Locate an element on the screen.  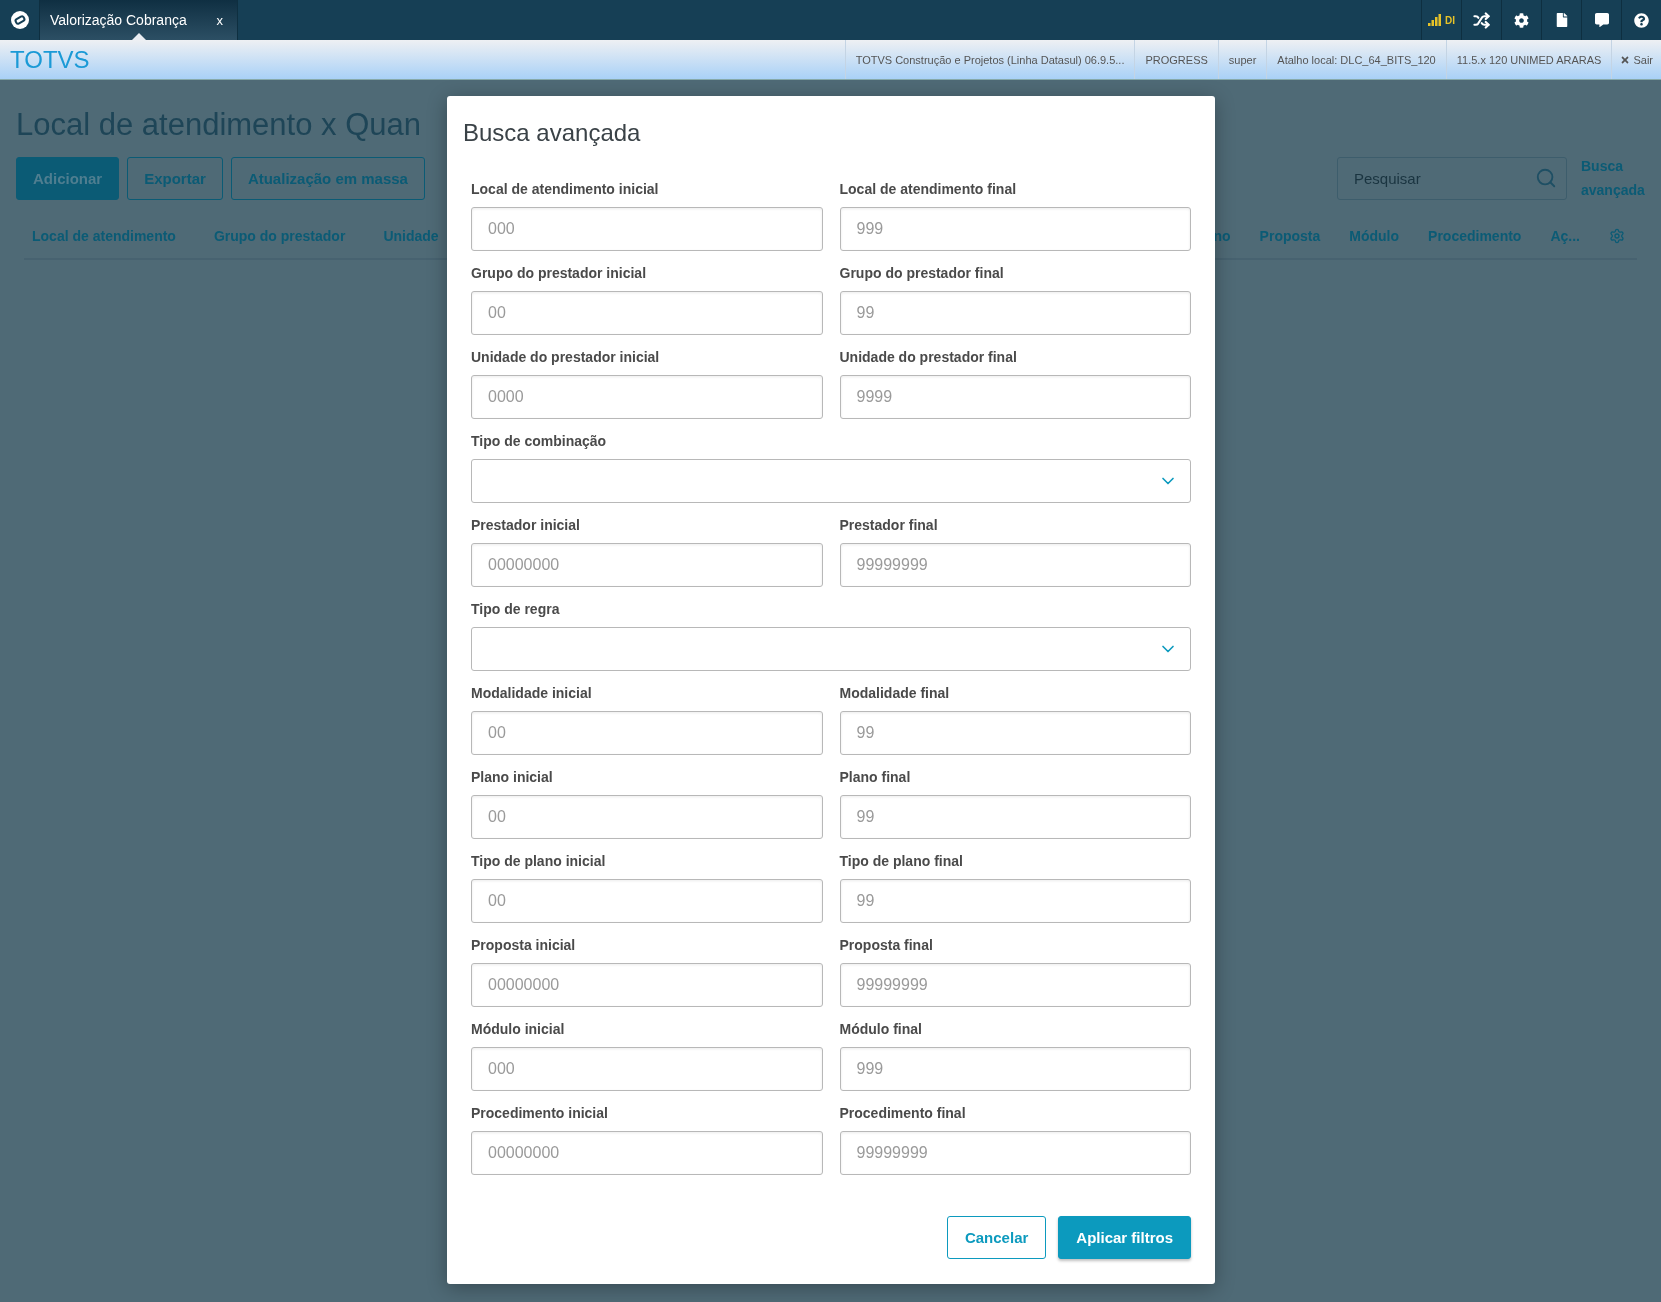
tab-close-button: x is located at coordinates (219, 20).